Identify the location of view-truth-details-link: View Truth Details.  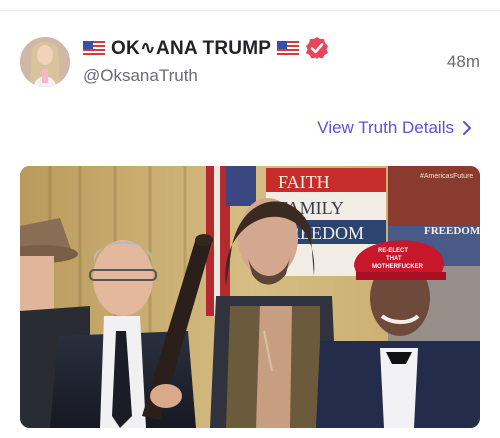
(394, 128).